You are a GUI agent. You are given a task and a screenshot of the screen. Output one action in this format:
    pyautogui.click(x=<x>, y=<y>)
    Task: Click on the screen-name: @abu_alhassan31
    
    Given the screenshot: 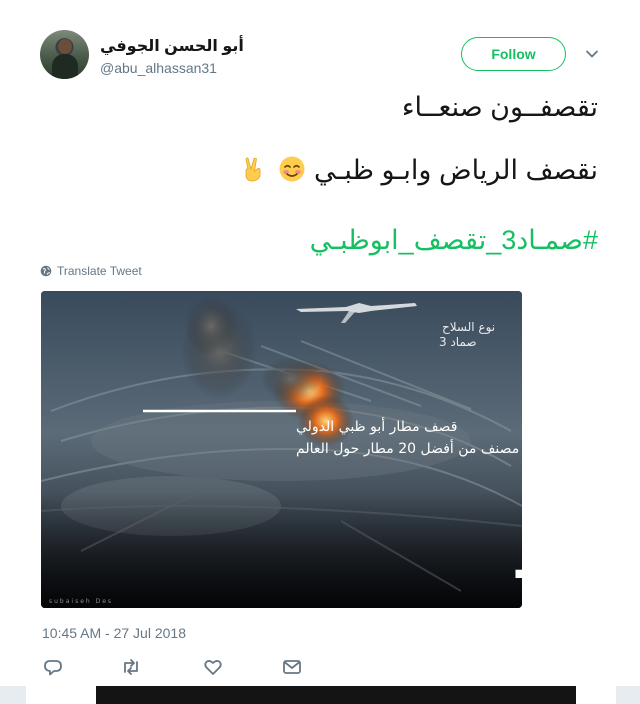 What is the action you would take?
    pyautogui.click(x=158, y=68)
    